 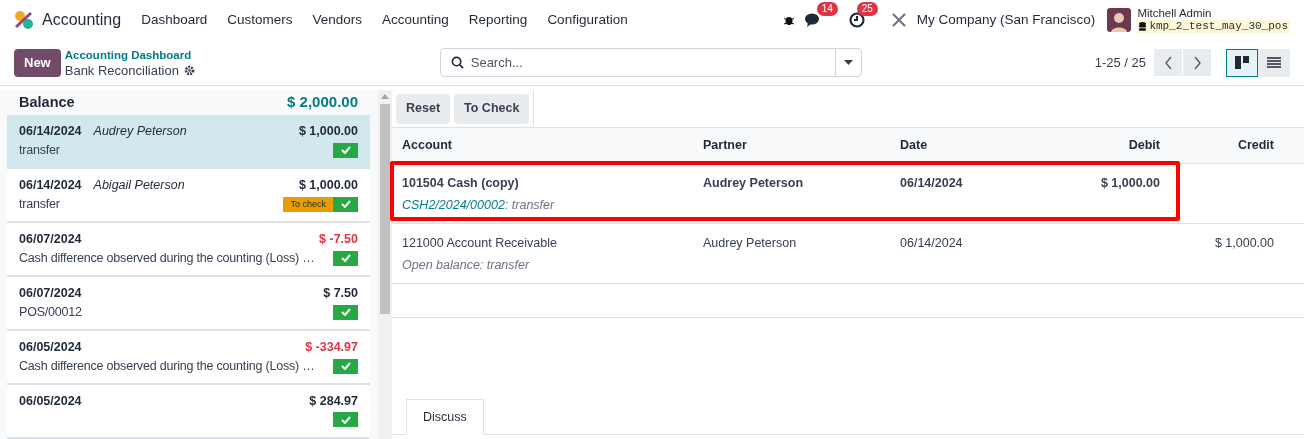 What do you see at coordinates (479, 205) in the screenshot?
I see `line-label: CSH2/2024/00002: transfer` at bounding box center [479, 205].